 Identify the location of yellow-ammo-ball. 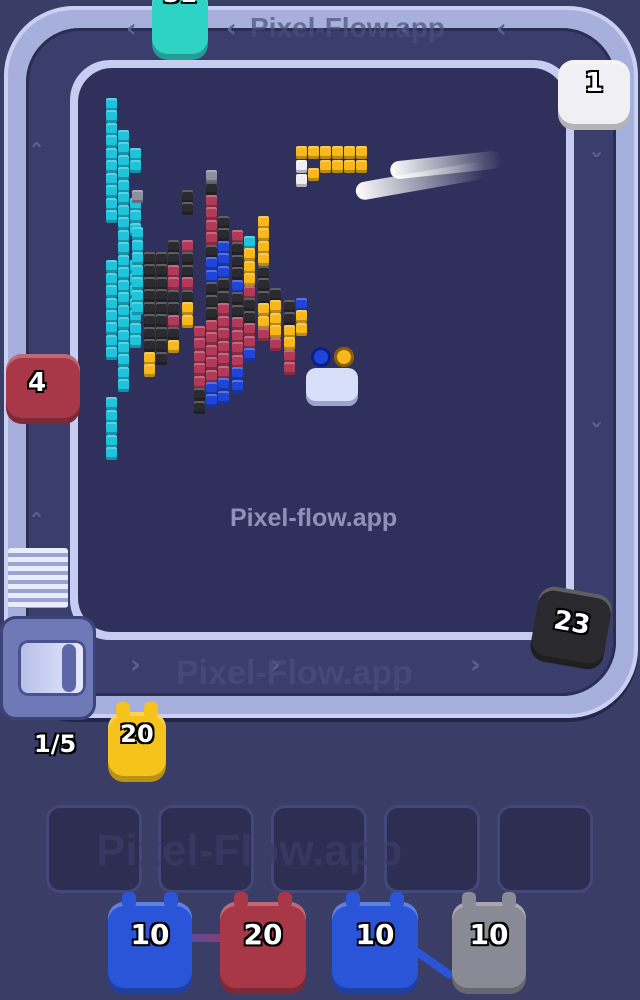
(344, 357).